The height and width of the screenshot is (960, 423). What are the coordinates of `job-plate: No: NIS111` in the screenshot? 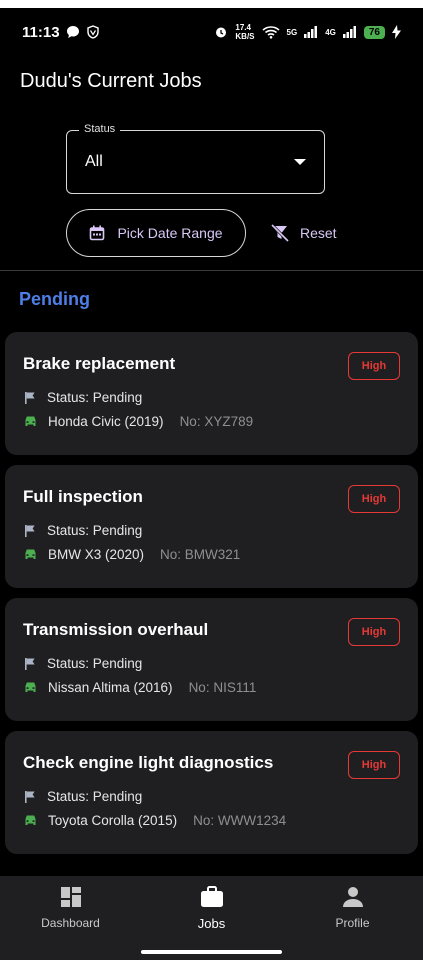 It's located at (222, 687).